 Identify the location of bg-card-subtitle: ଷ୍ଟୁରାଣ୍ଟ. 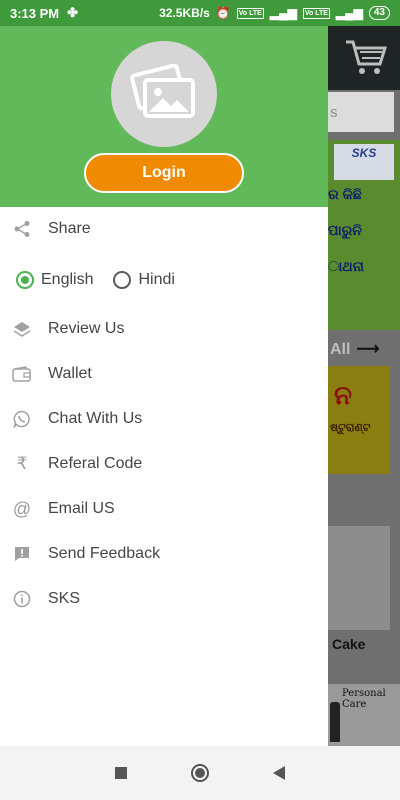
(350, 428).